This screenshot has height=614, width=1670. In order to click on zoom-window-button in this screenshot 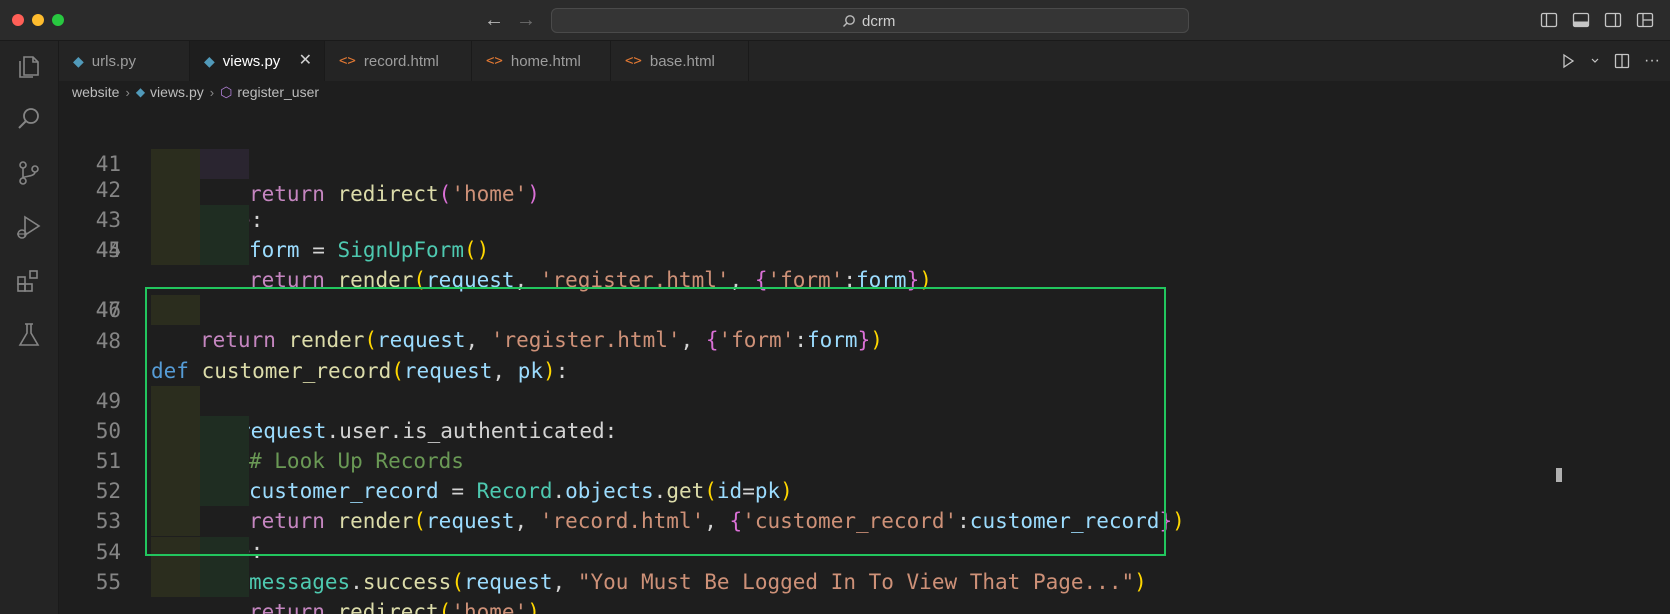, I will do `click(58, 20)`.